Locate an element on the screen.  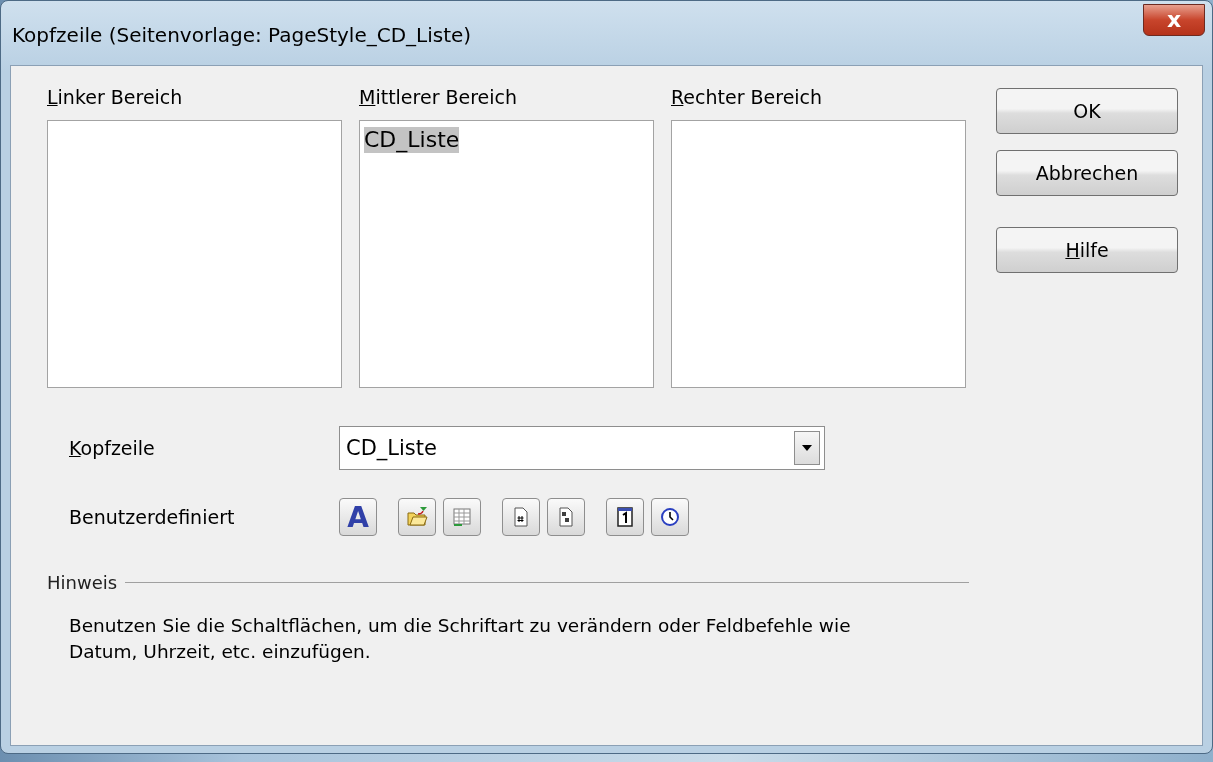
area-text: CD_Liste is located at coordinates (412, 140).